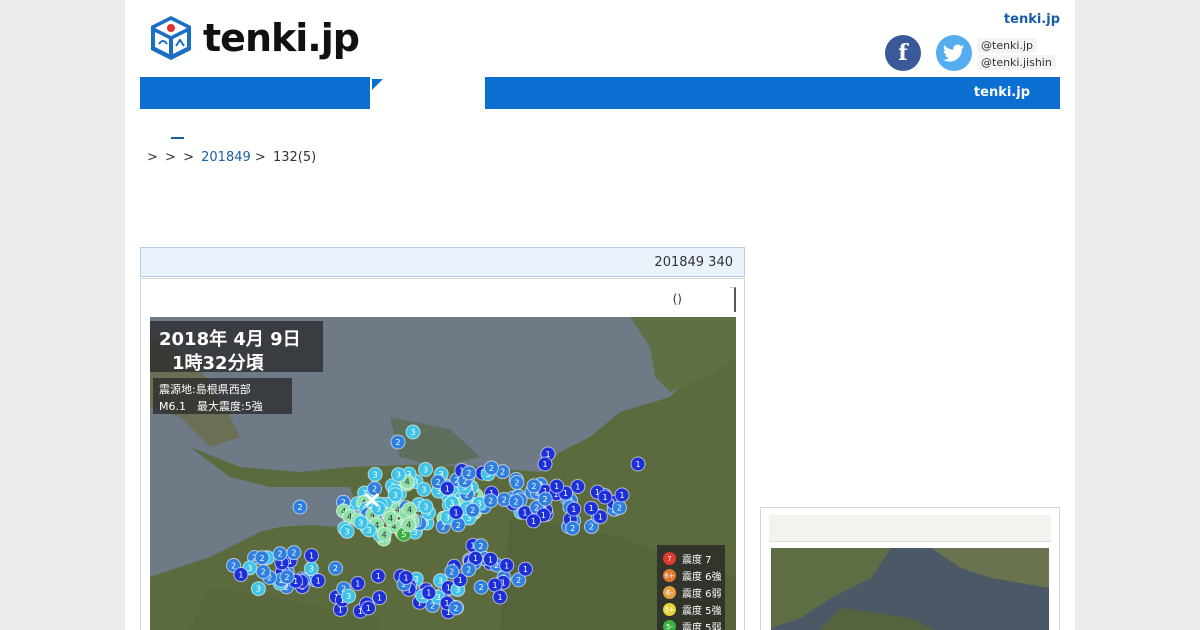 This screenshot has height=630, width=1200. What do you see at coordinates (254, 38) in the screenshot?
I see `site-logo: tenki.jp` at bounding box center [254, 38].